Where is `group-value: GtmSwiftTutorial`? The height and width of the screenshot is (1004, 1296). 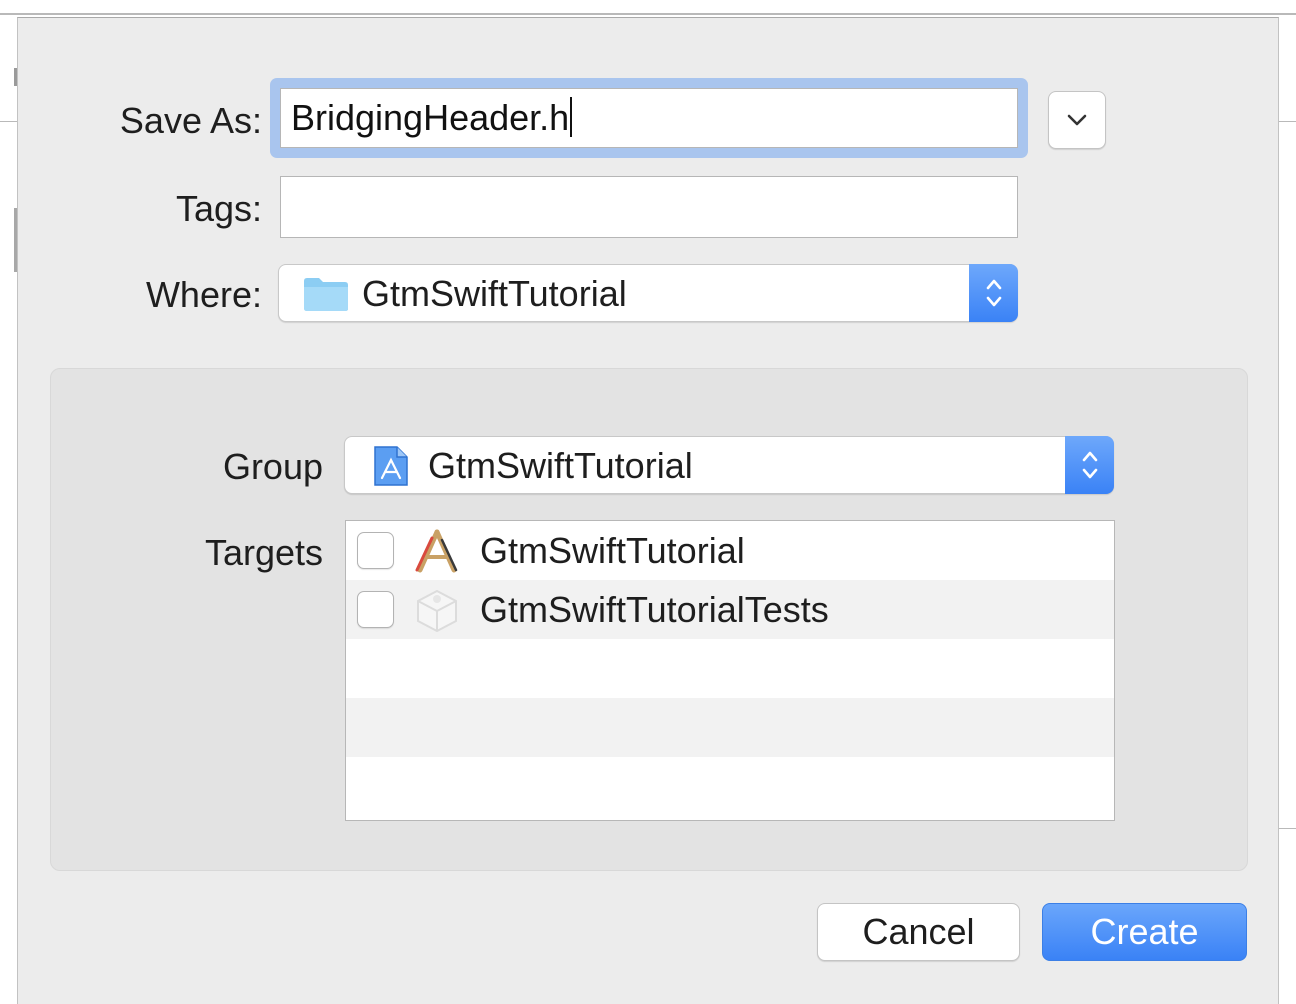
group-value: GtmSwiftTutorial is located at coordinates (560, 465).